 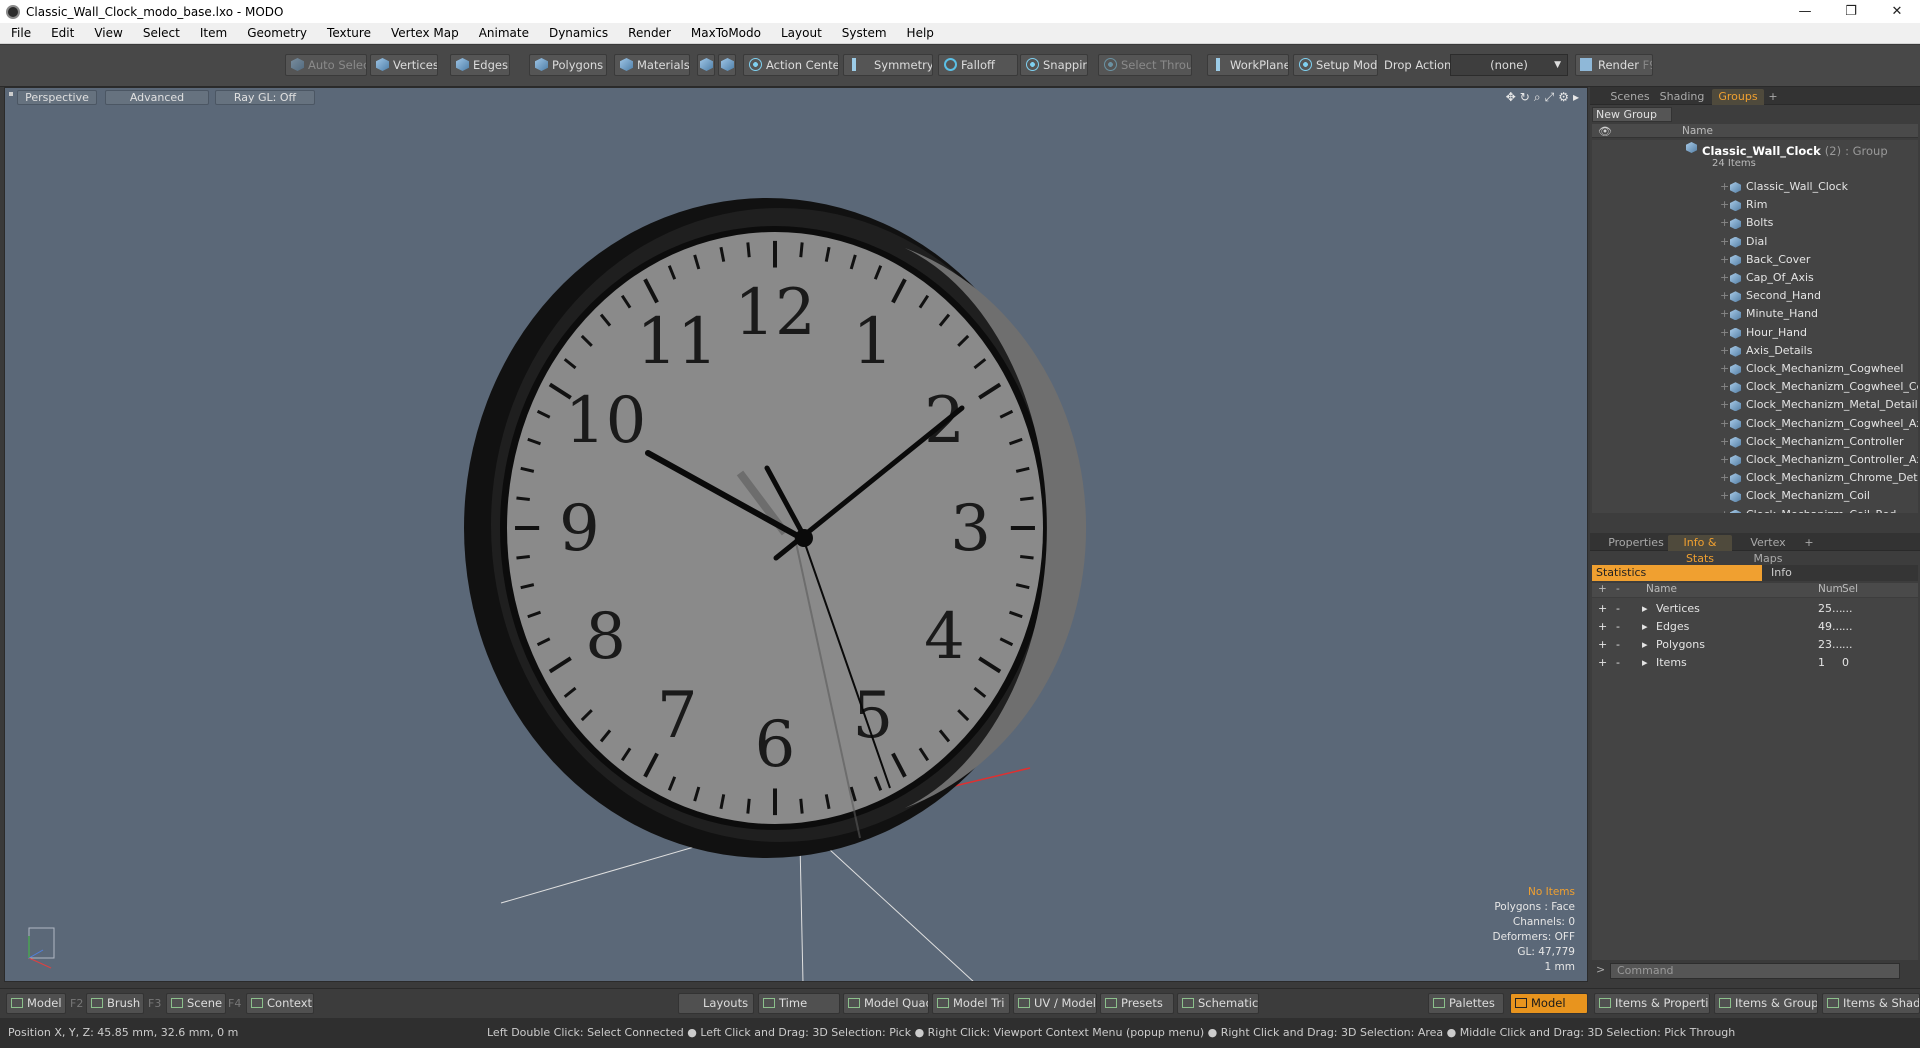 What do you see at coordinates (57, 97) in the screenshot?
I see `perspective-tab: Perspective` at bounding box center [57, 97].